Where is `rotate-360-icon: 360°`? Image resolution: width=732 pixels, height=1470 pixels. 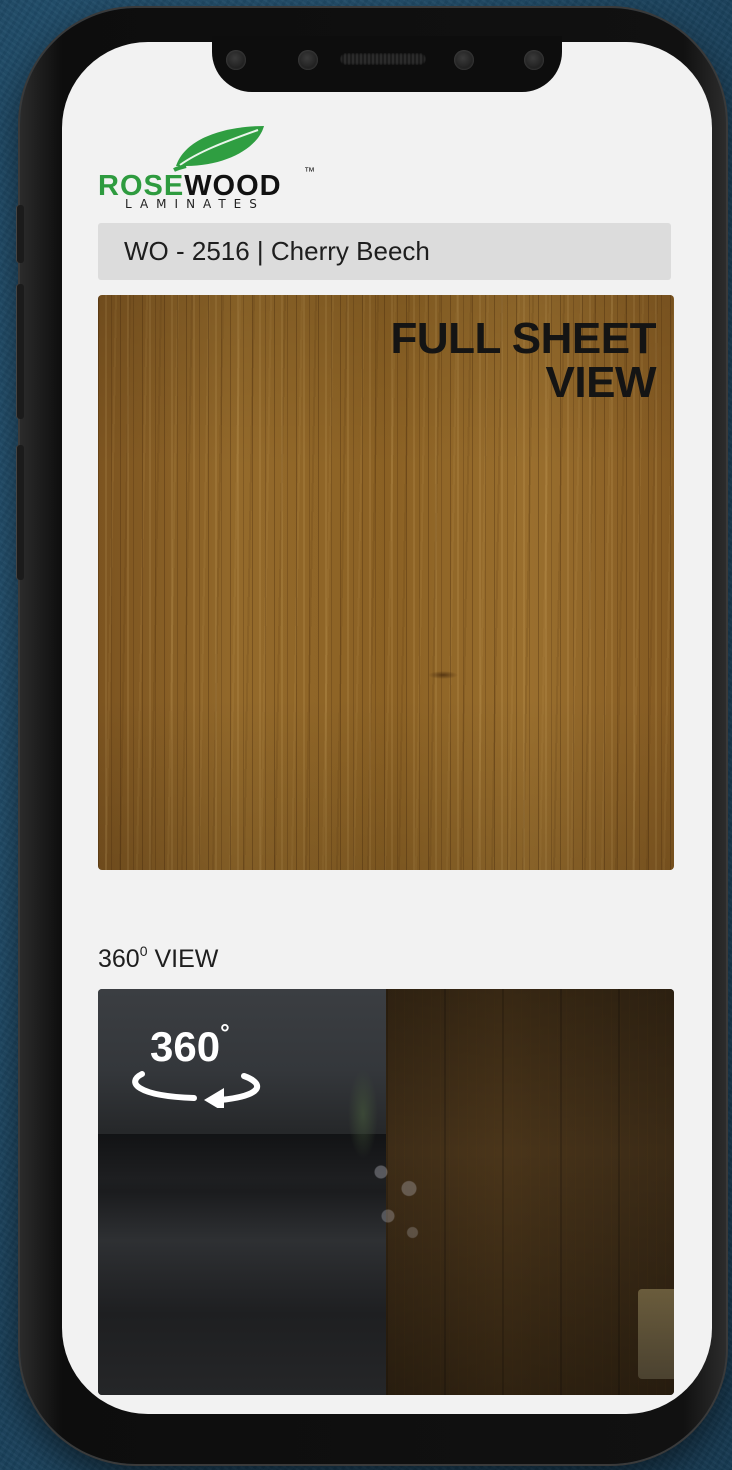 rotate-360-icon: 360° is located at coordinates (199, 1065).